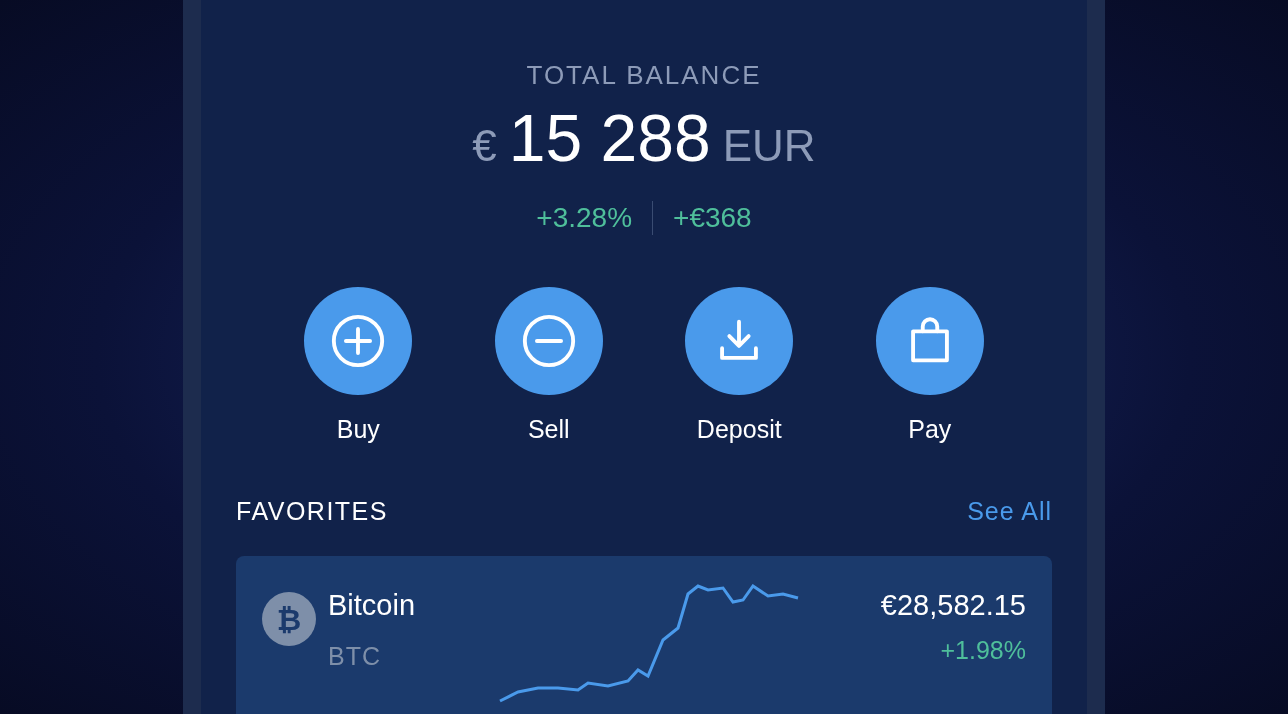 Image resolution: width=1288 pixels, height=714 pixels. Describe the element at coordinates (289, 619) in the screenshot. I see `coin-logo-icon: ₿` at that location.